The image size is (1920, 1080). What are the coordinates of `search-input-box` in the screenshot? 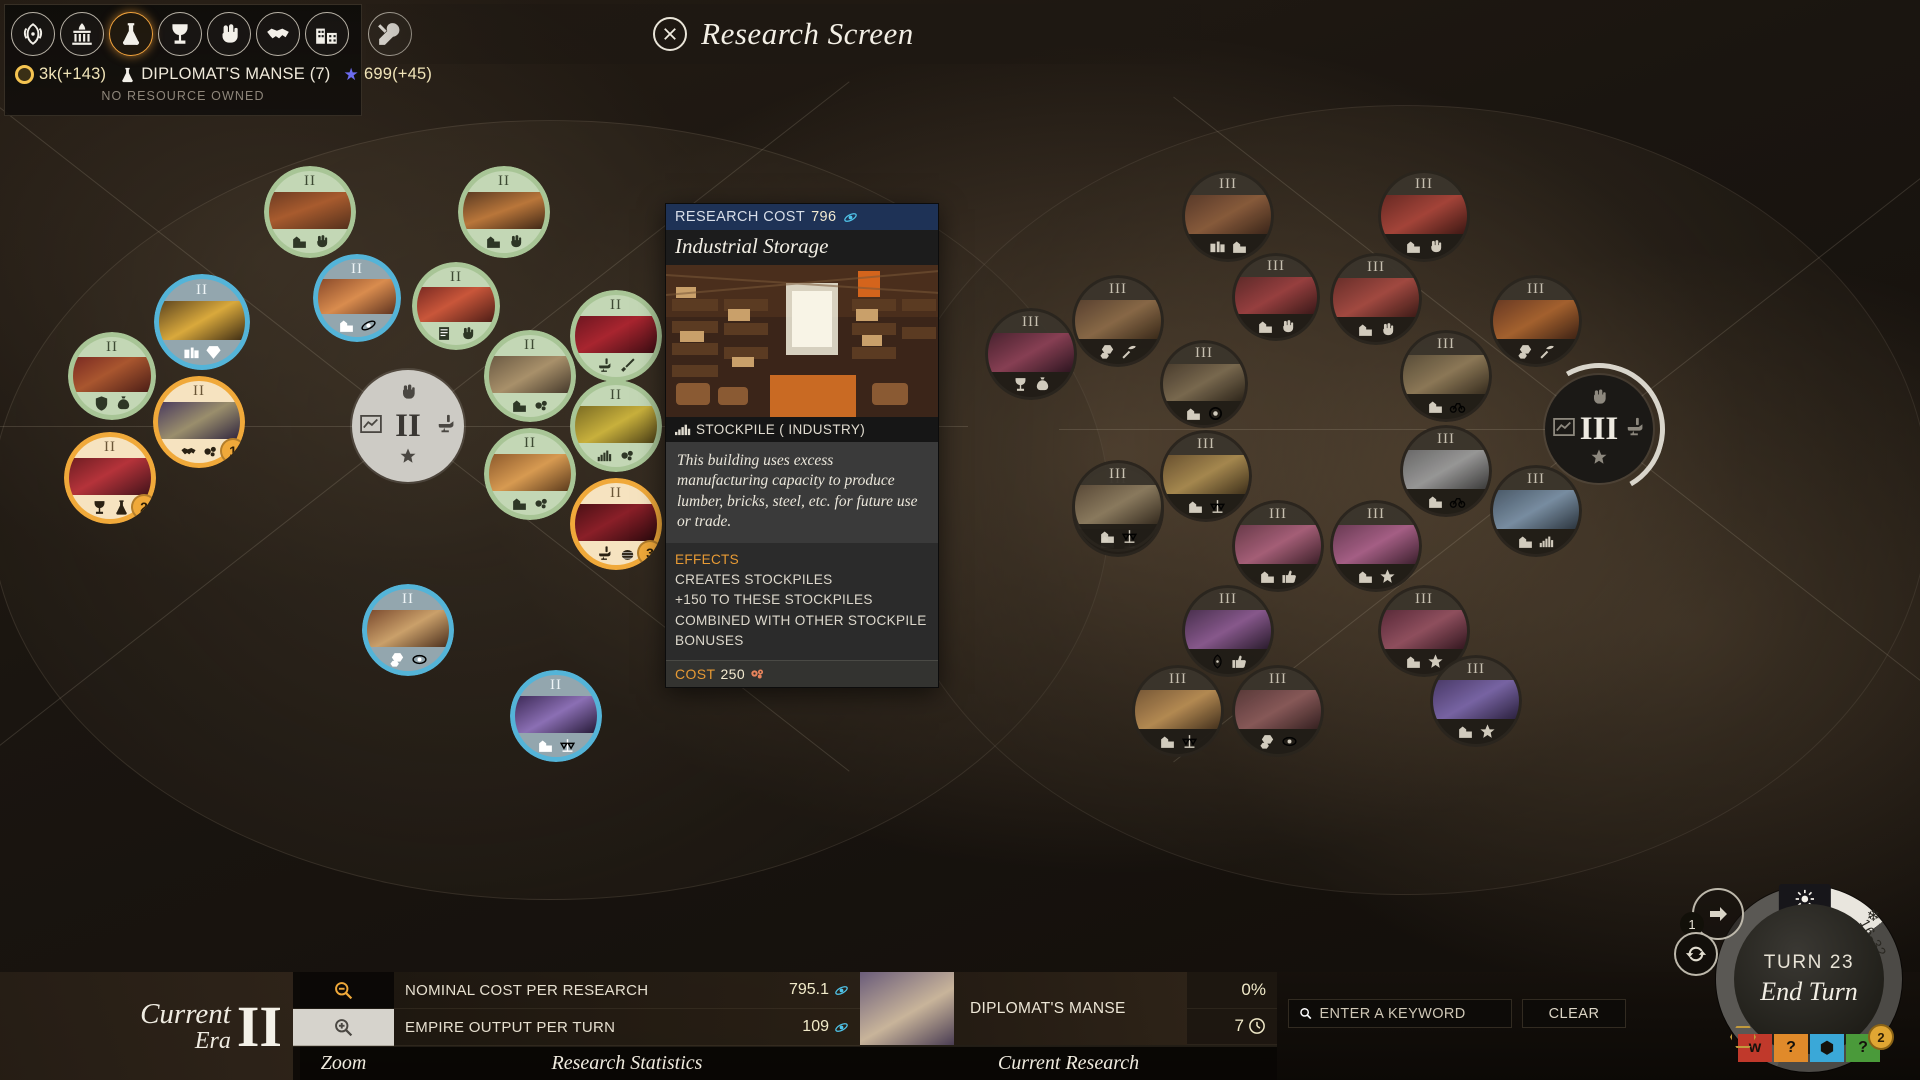 It's located at (1400, 1013).